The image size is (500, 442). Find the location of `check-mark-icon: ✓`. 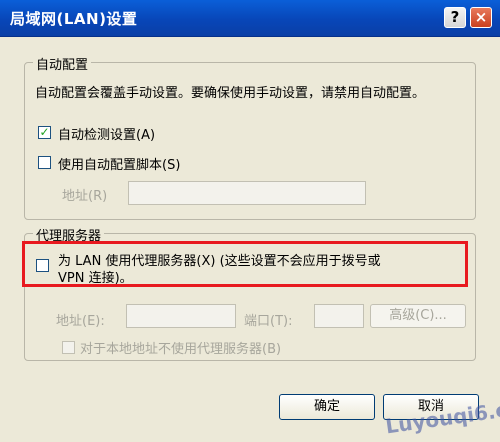

check-mark-icon: ✓ is located at coordinates (44, 132).